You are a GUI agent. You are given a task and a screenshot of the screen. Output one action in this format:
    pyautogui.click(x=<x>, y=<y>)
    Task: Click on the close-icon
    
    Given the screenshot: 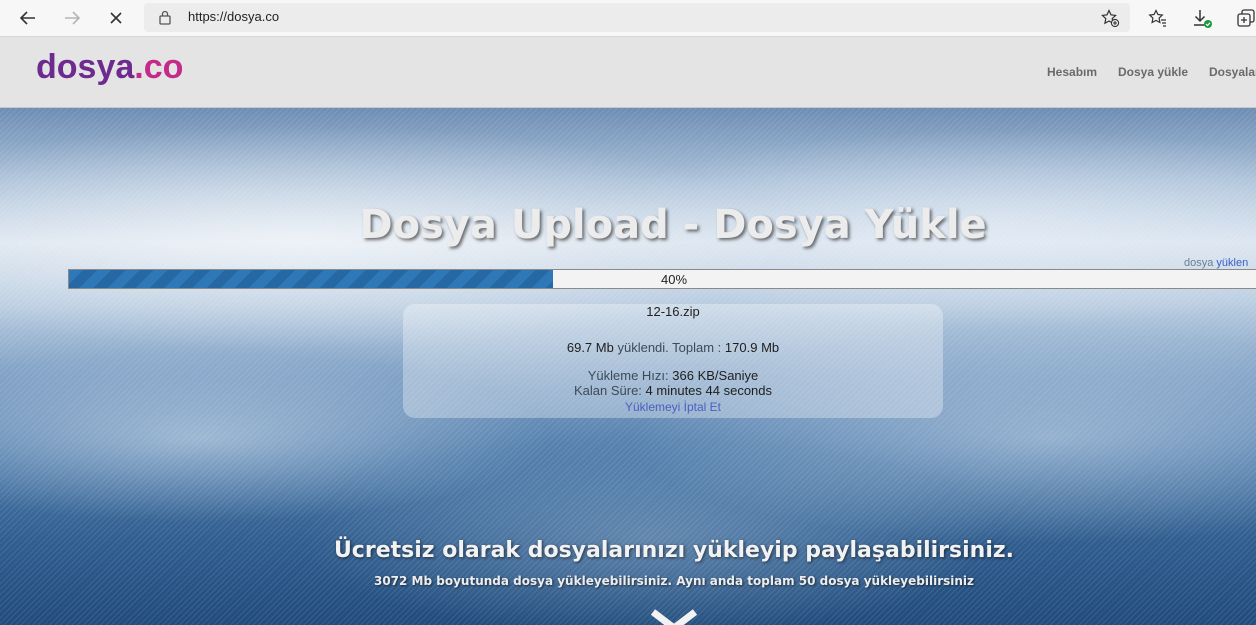 What is the action you would take?
    pyautogui.click(x=116, y=18)
    